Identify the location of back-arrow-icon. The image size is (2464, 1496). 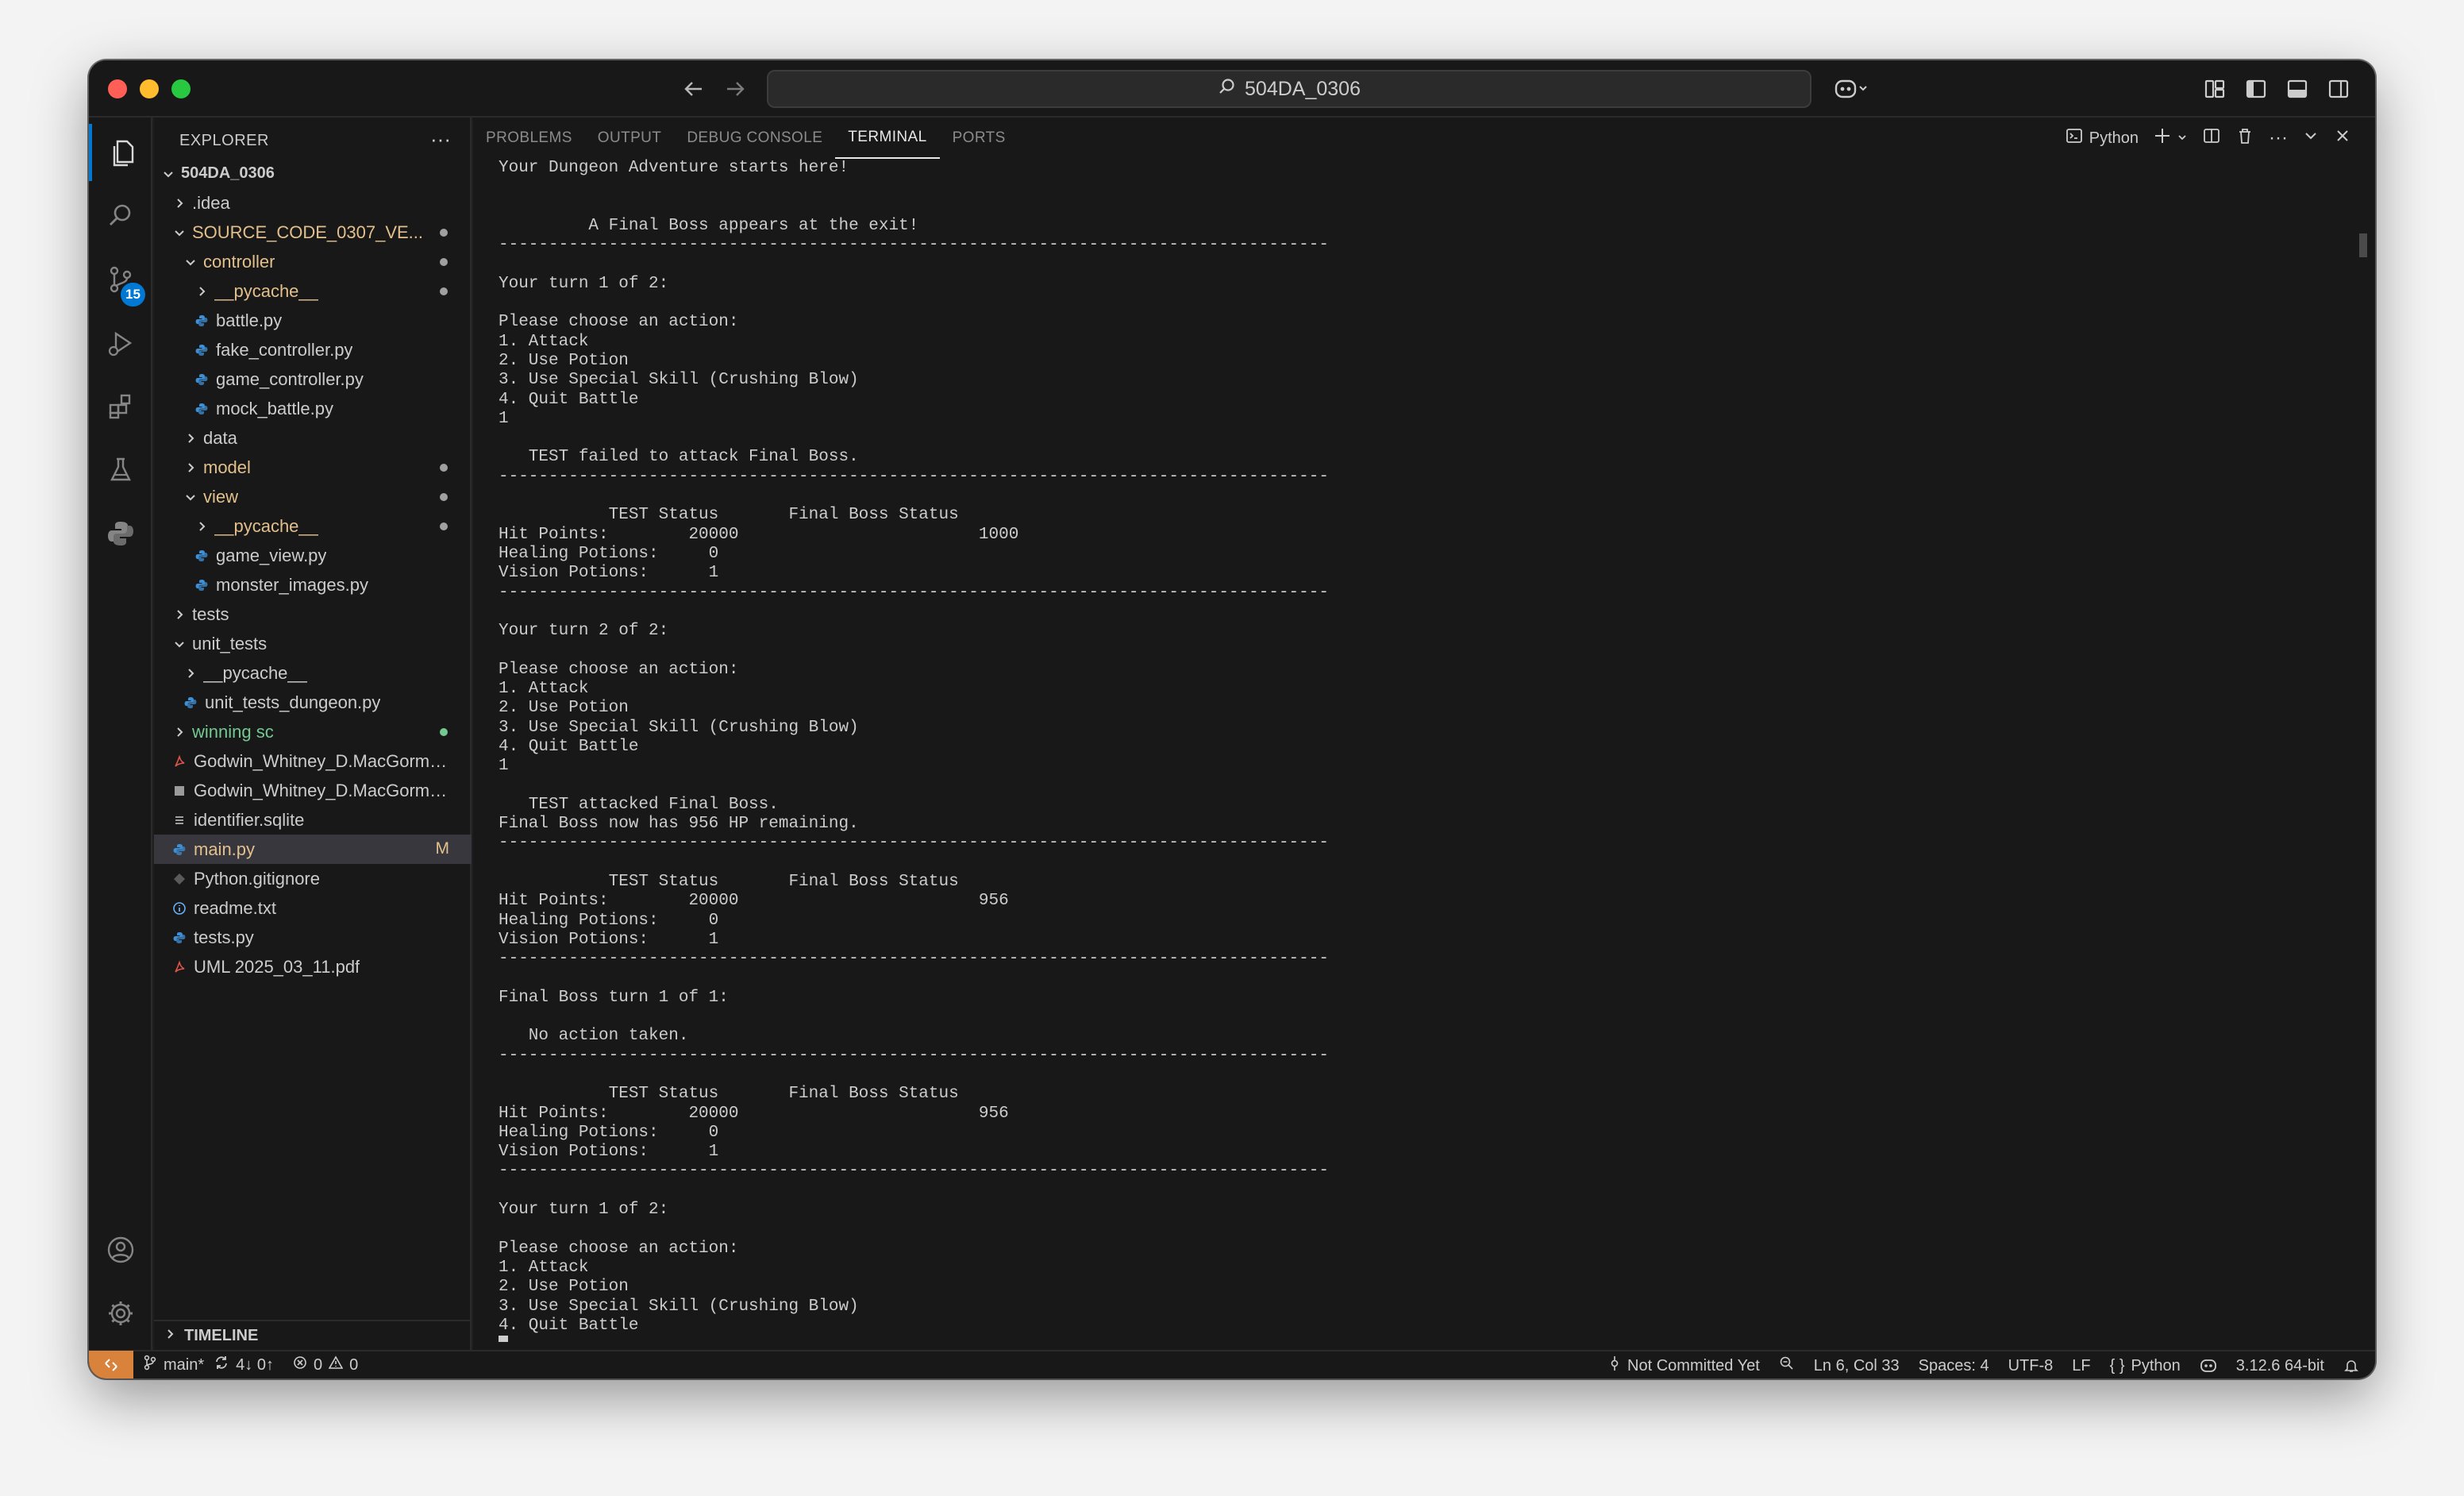
(693, 88).